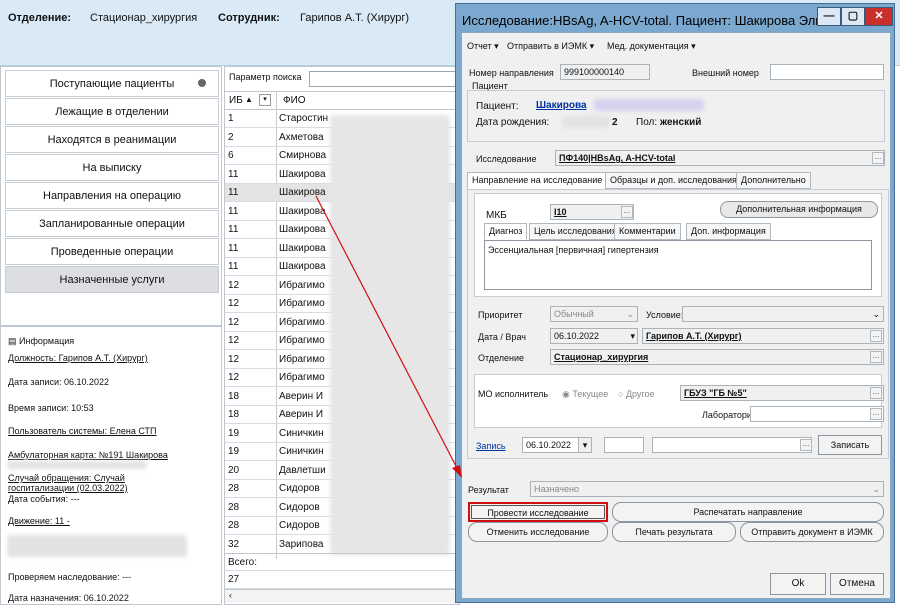 The image size is (900, 605). I want to click on laboratory-label: Лаборатория, so click(729, 415).